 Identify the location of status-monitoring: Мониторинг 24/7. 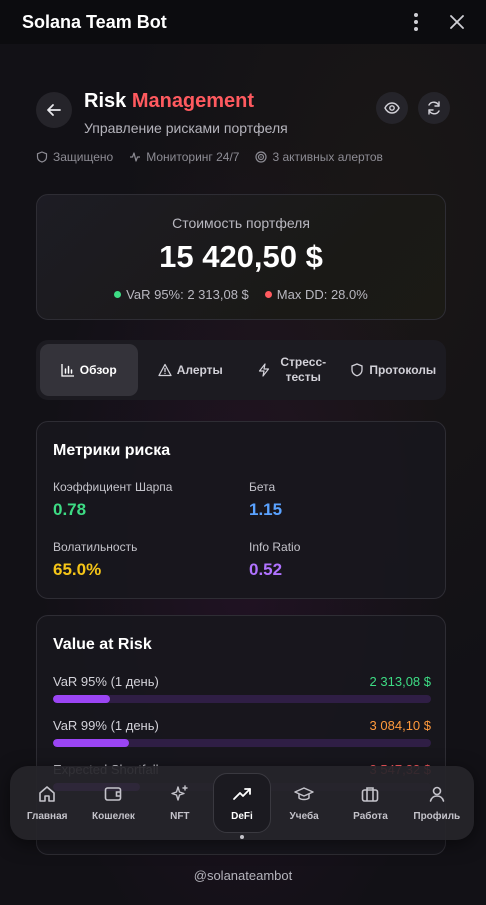
(184, 157).